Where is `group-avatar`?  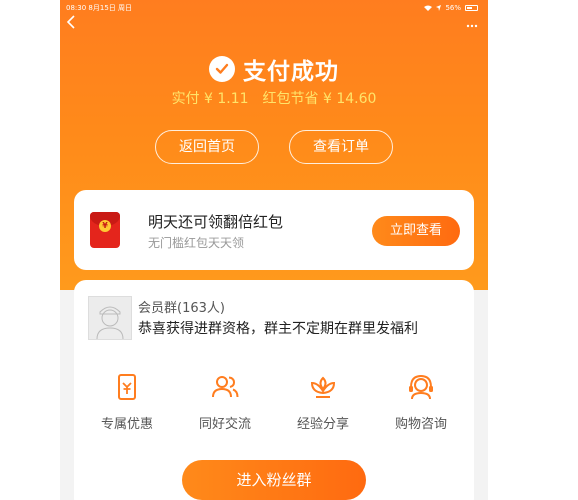 group-avatar is located at coordinates (110, 318).